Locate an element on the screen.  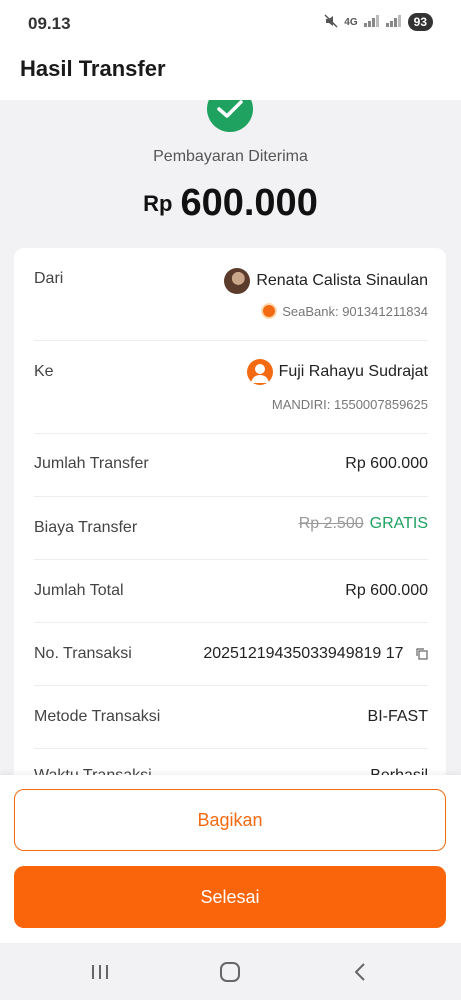
app-header: Hasil Transfer is located at coordinates (230, 74).